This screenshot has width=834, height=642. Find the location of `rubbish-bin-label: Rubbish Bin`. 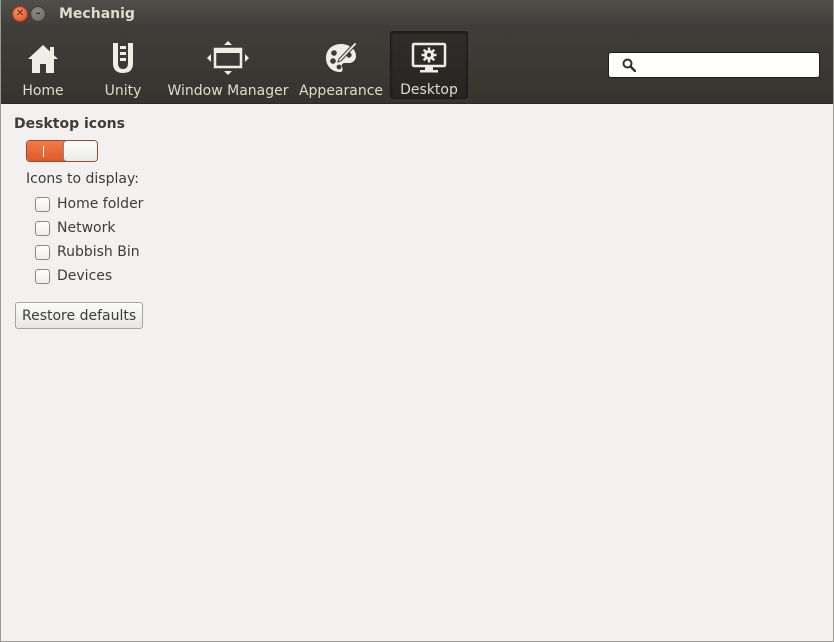

rubbish-bin-label: Rubbish Bin is located at coordinates (98, 252).